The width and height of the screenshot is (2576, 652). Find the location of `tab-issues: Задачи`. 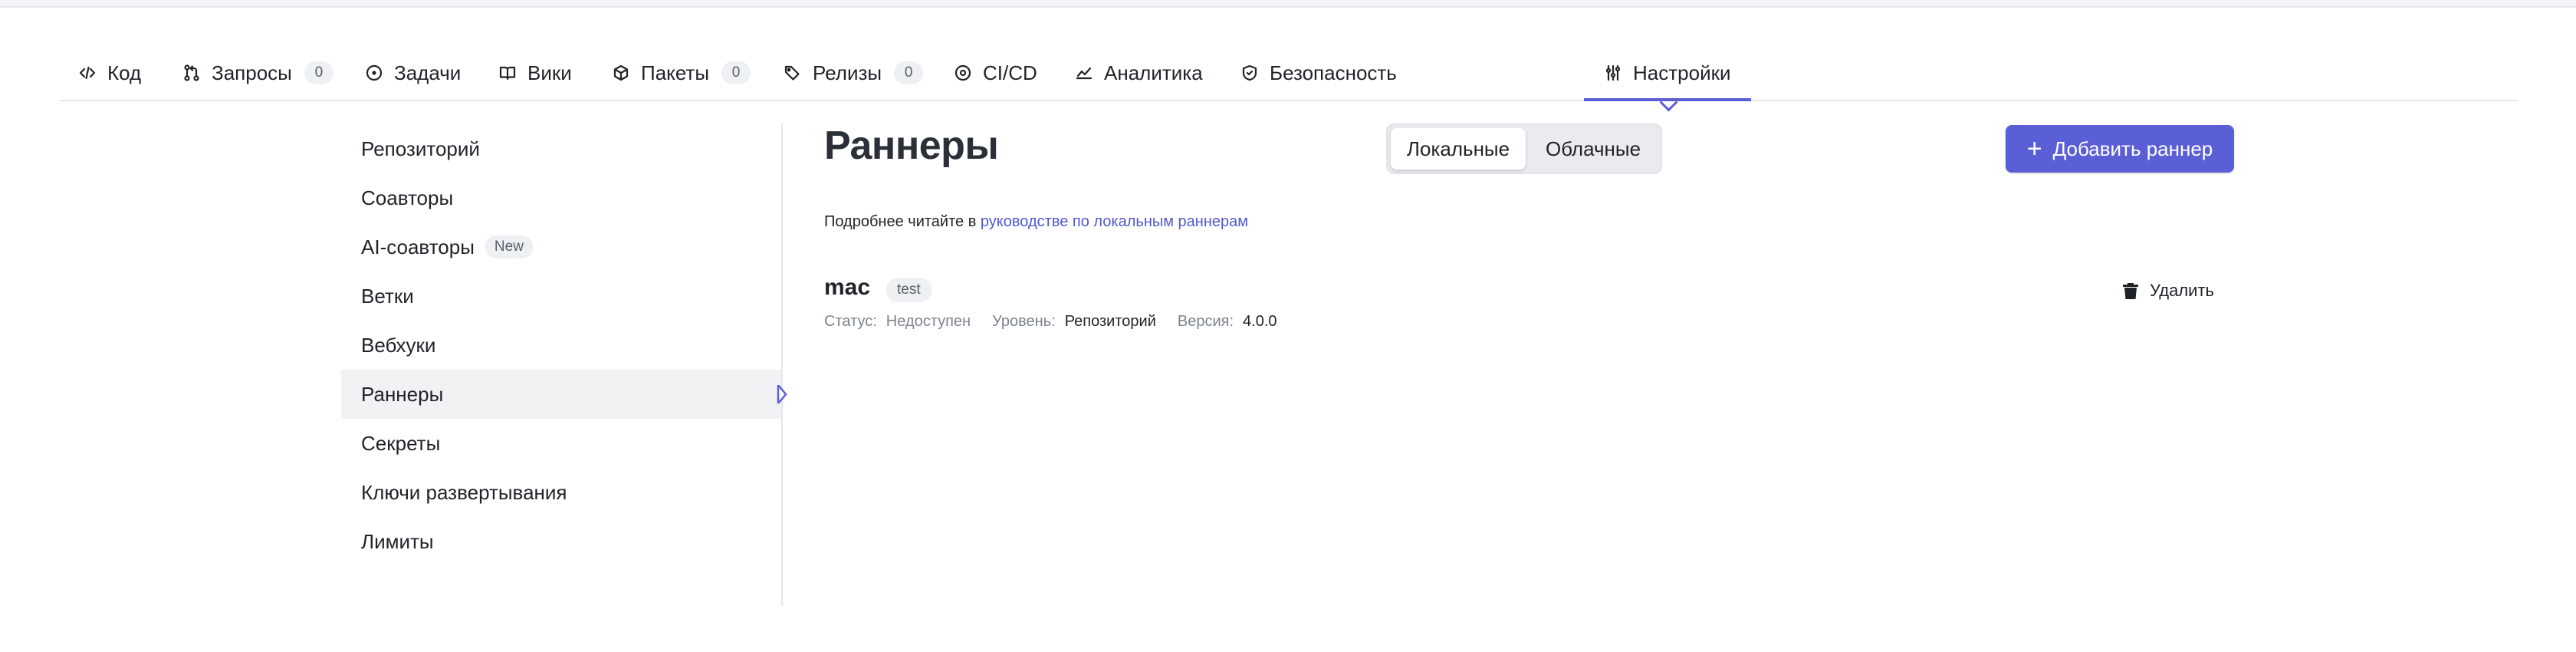

tab-issues: Задачи is located at coordinates (413, 73).